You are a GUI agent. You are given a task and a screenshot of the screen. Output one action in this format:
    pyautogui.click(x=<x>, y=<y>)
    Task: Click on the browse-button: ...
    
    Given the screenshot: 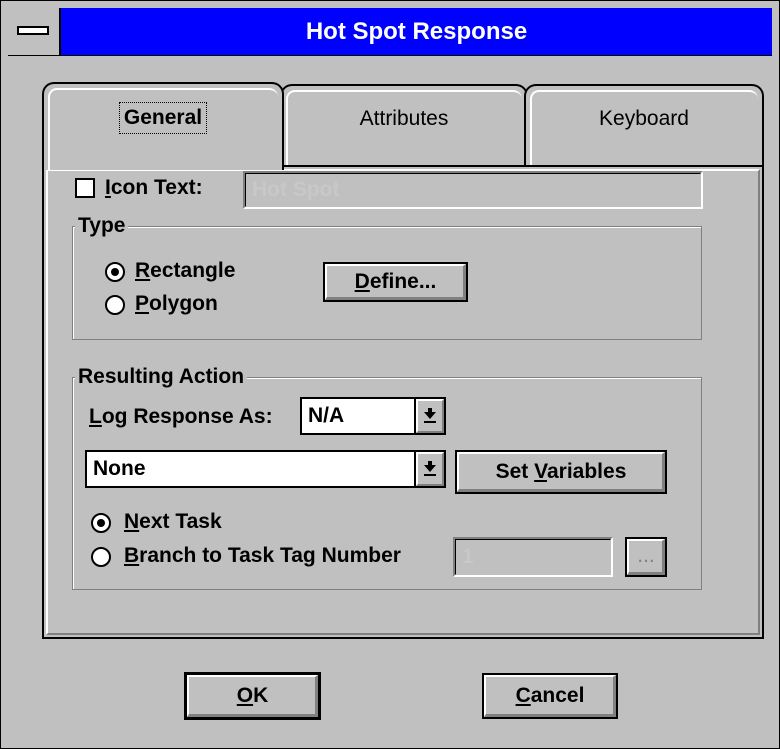 What is the action you would take?
    pyautogui.click(x=646, y=557)
    